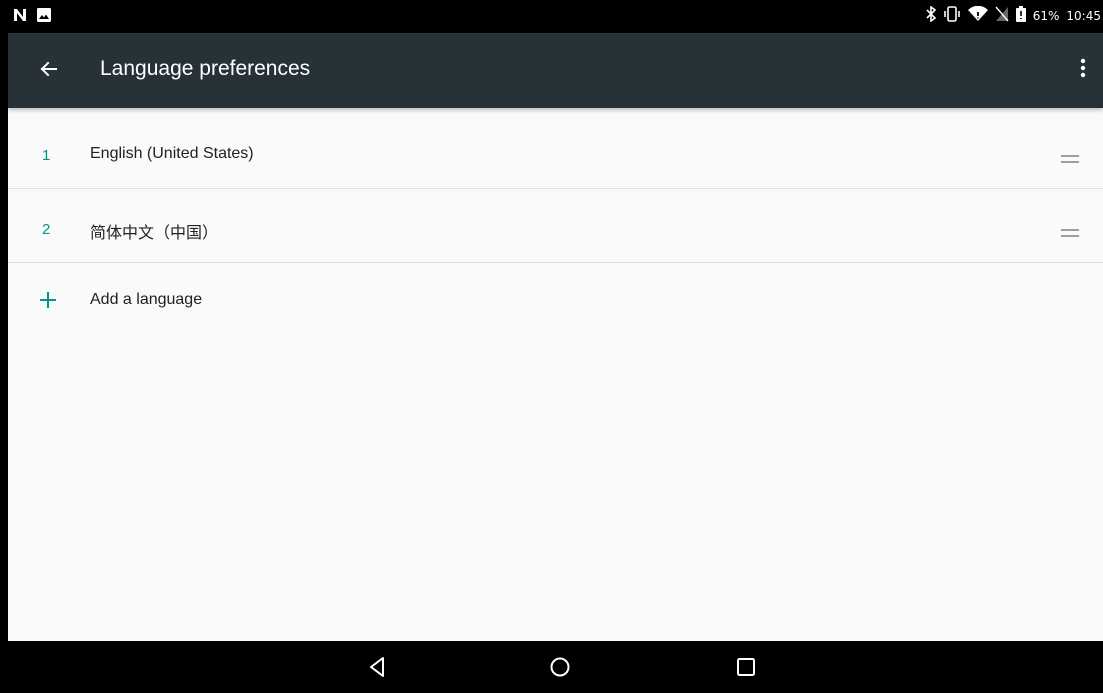  Describe the element at coordinates (555, 16) in the screenshot. I see `status-bar: 61% 10:45` at that location.